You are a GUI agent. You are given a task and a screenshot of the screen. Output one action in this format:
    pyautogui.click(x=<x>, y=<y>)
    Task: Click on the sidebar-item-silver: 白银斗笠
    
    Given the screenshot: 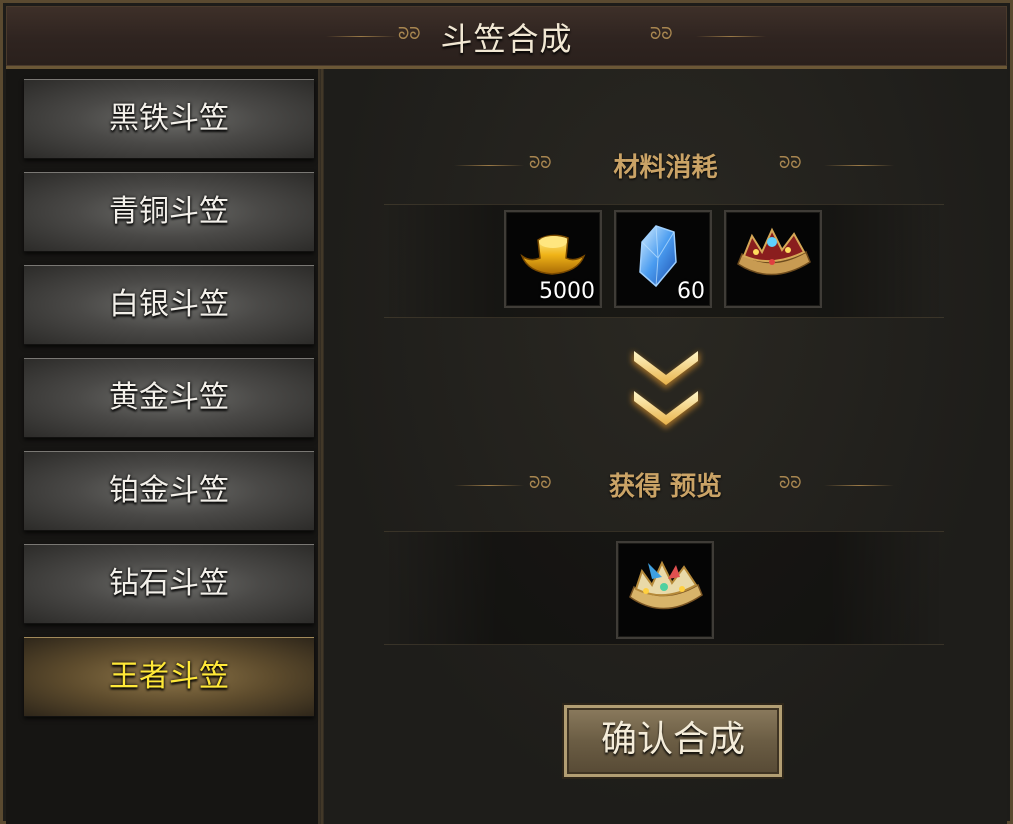 What is the action you would take?
    pyautogui.click(x=169, y=305)
    